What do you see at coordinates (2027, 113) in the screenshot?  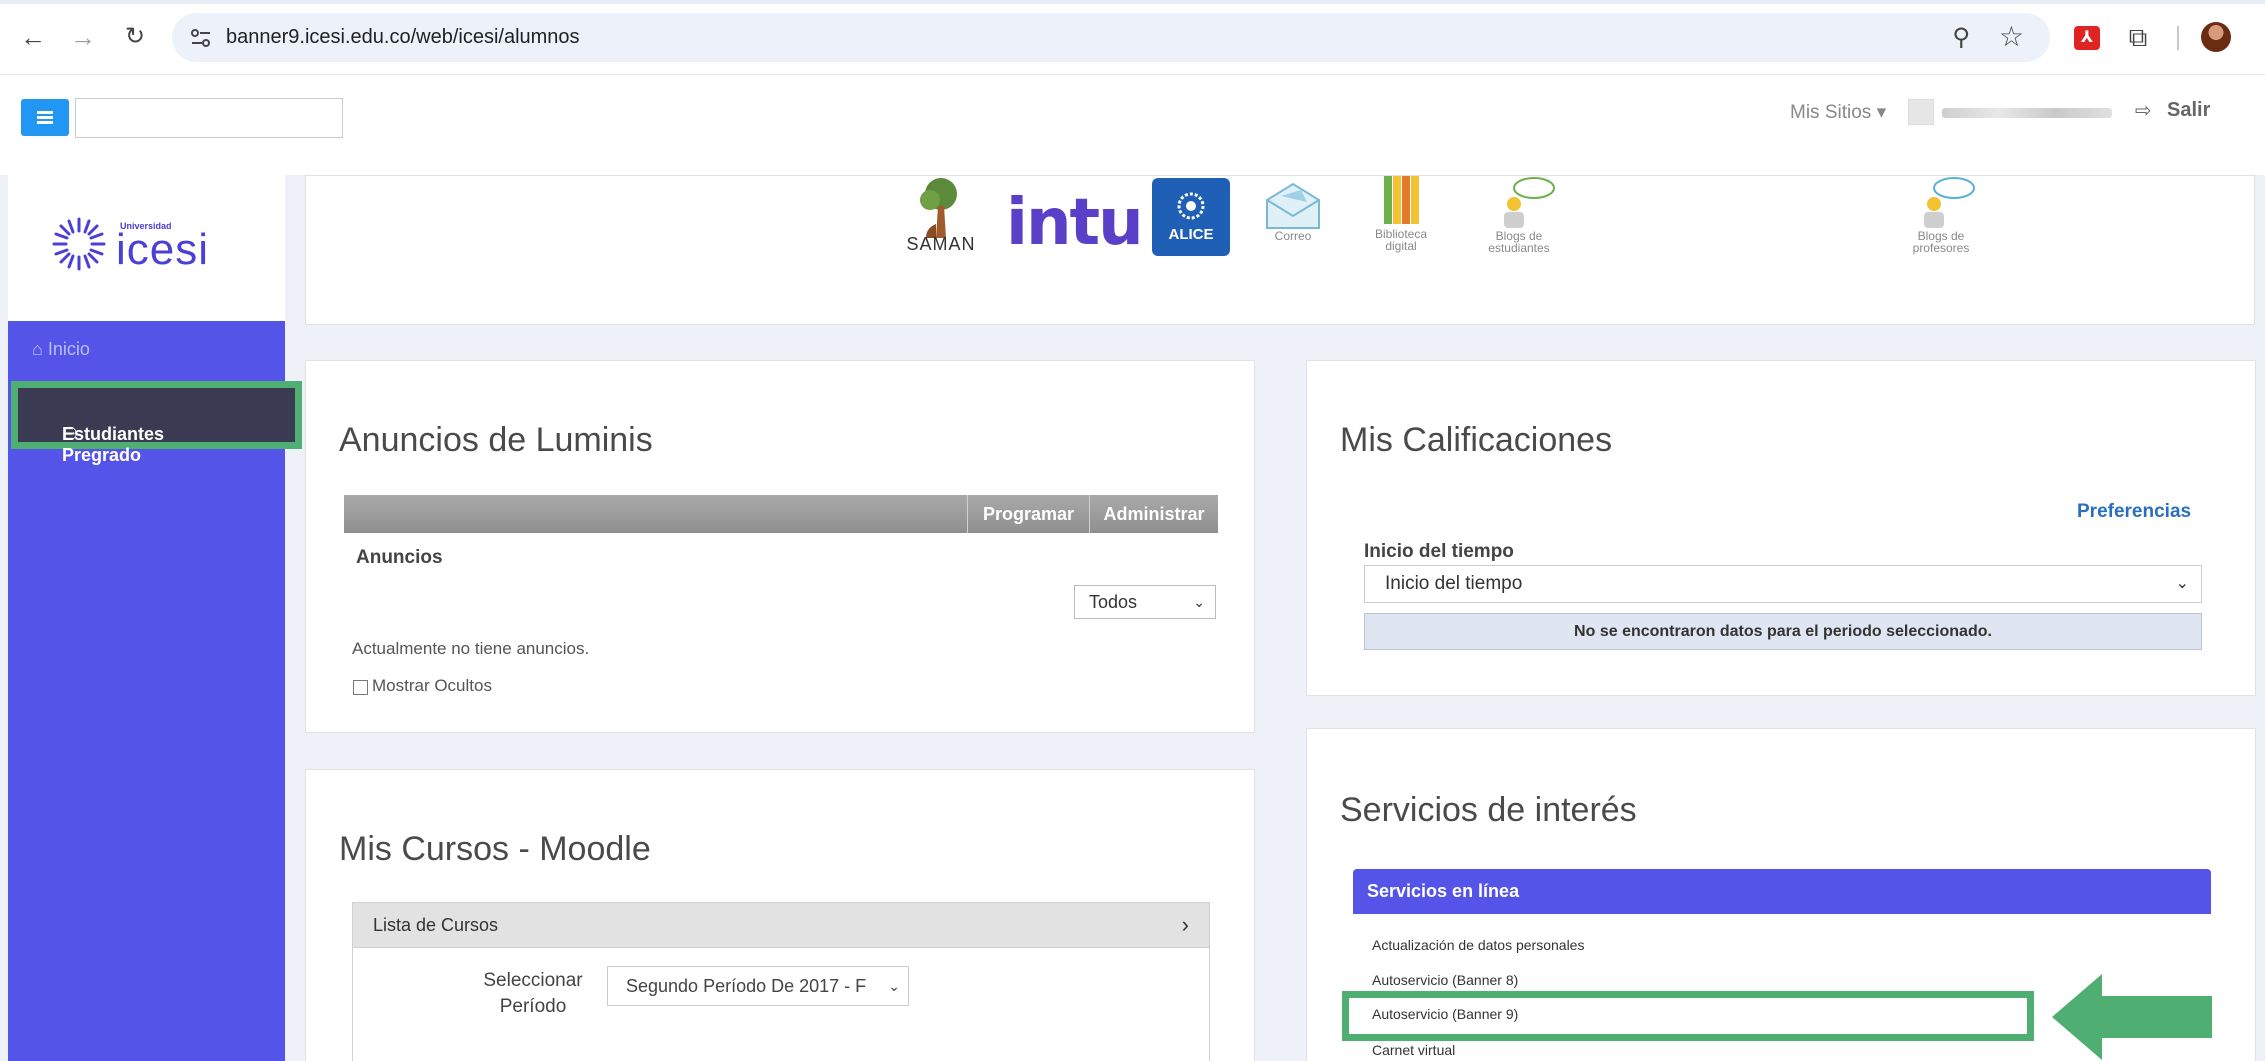 I see `user-name-redacted` at bounding box center [2027, 113].